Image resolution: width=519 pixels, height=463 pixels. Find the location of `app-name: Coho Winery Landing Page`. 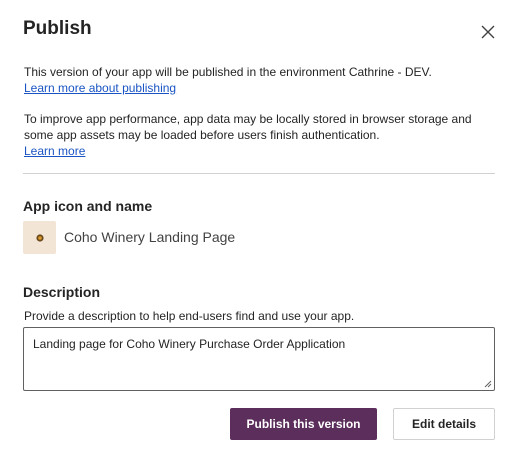

app-name: Coho Winery Landing Page is located at coordinates (150, 237).